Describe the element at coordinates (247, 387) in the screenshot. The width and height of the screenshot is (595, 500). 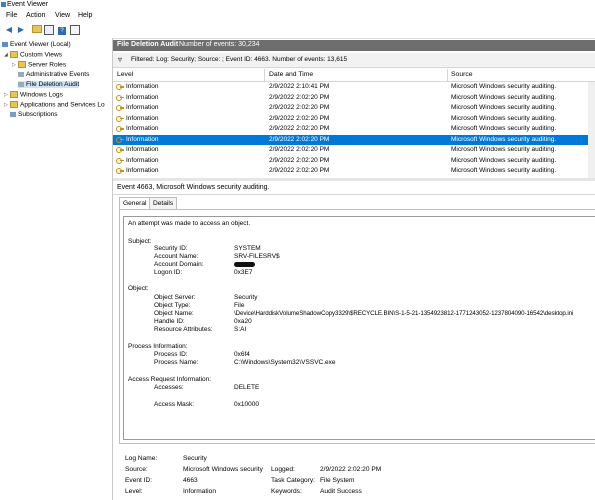
I see `access-value: DELETE` at that location.